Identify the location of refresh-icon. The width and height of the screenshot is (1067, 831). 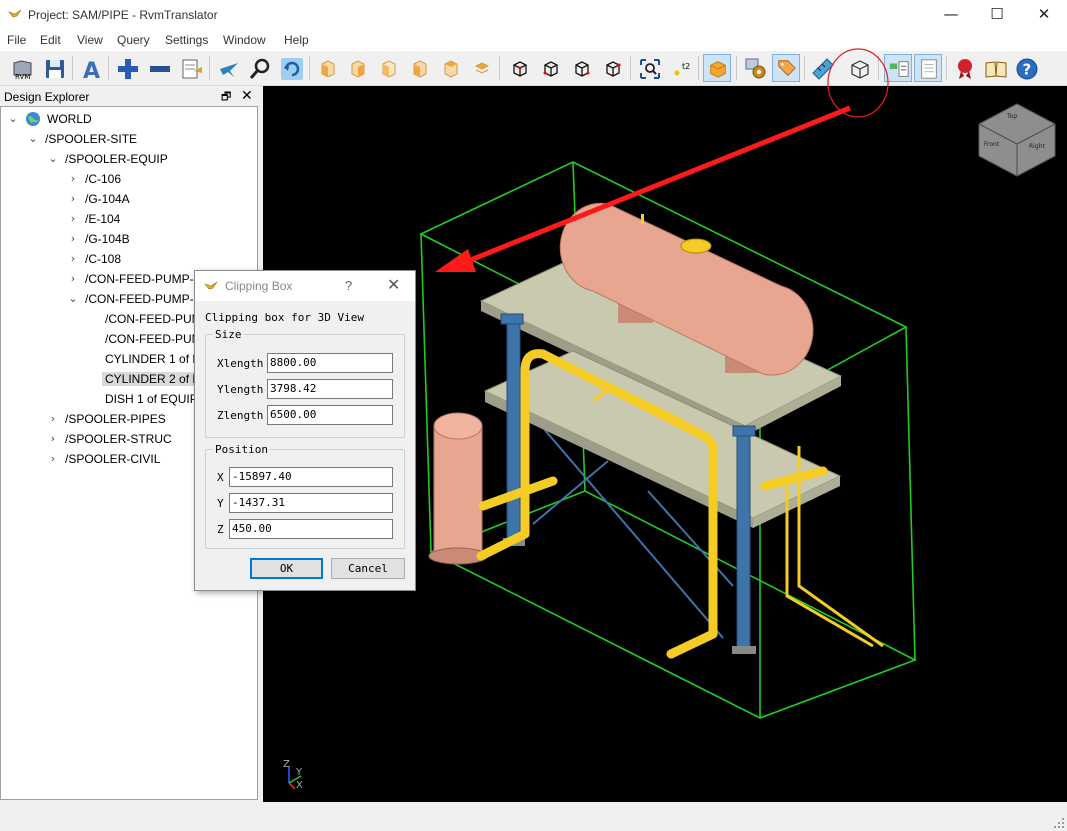
(292, 69).